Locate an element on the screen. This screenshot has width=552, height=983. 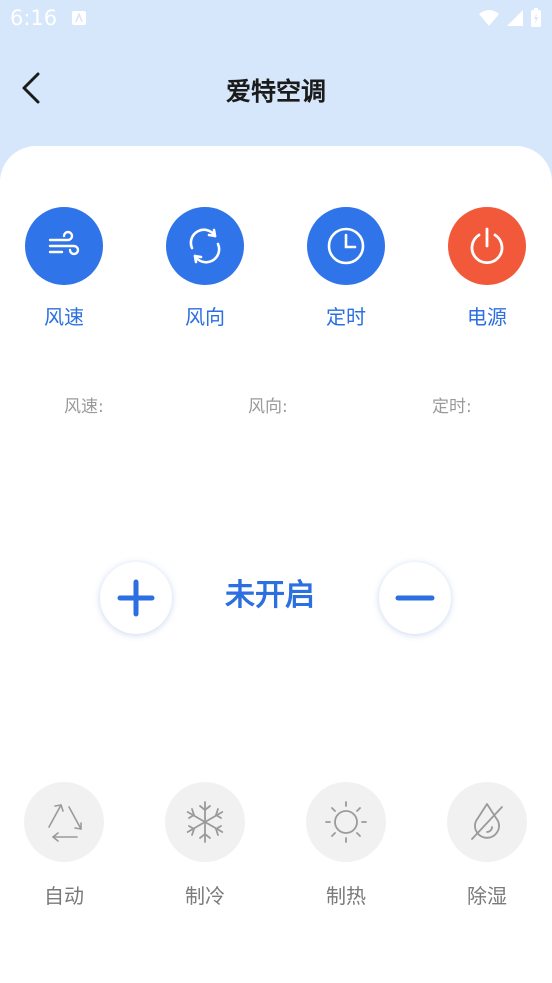
wind-speed-button: 风速 is located at coordinates (64, 268).